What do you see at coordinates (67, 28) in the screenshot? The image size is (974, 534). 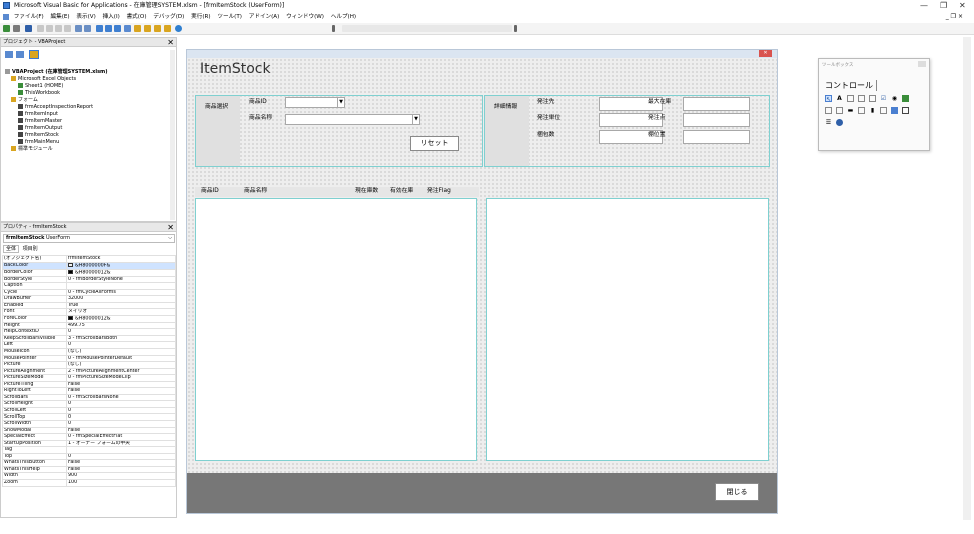 I see `find-icon` at bounding box center [67, 28].